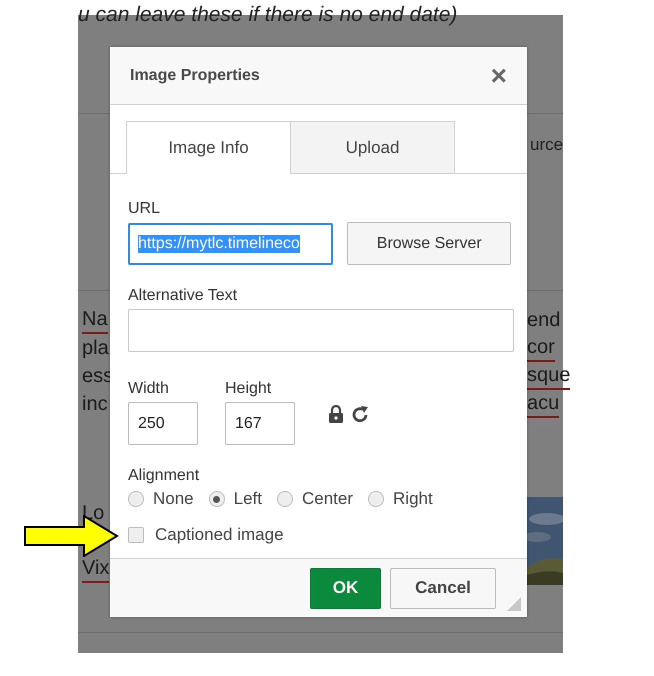 The width and height of the screenshot is (654, 676). Describe the element at coordinates (498, 76) in the screenshot. I see `close-button: ×` at that location.